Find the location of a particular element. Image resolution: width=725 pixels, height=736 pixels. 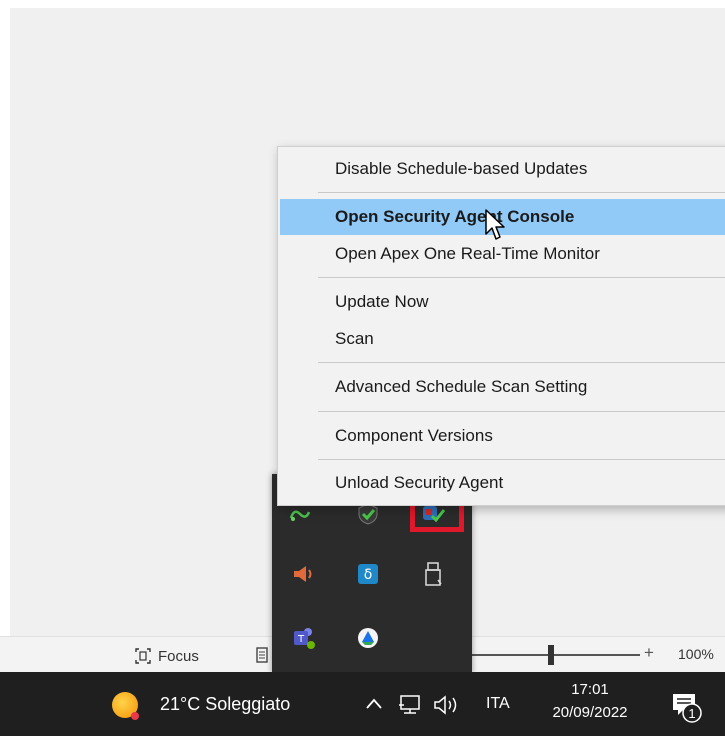

speaker-icon is located at coordinates (304, 574).